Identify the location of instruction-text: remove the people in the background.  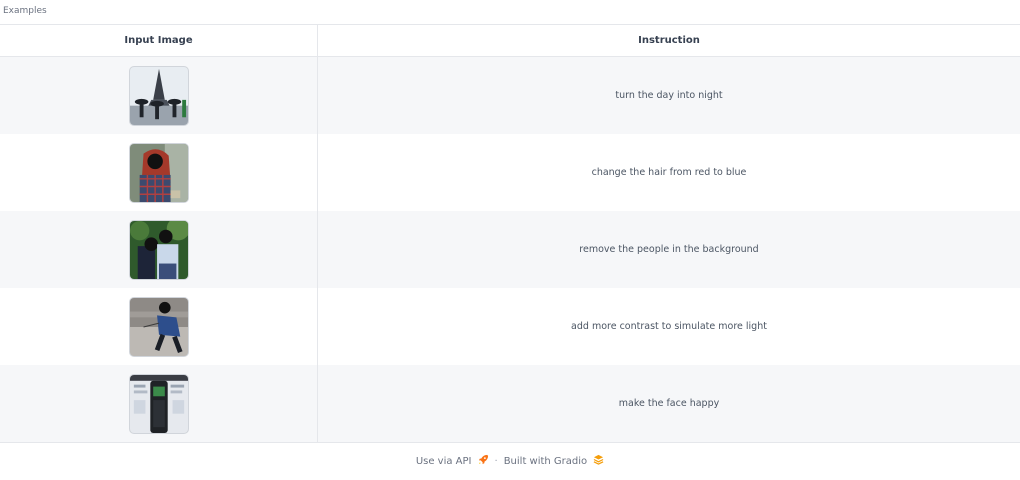
(669, 249).